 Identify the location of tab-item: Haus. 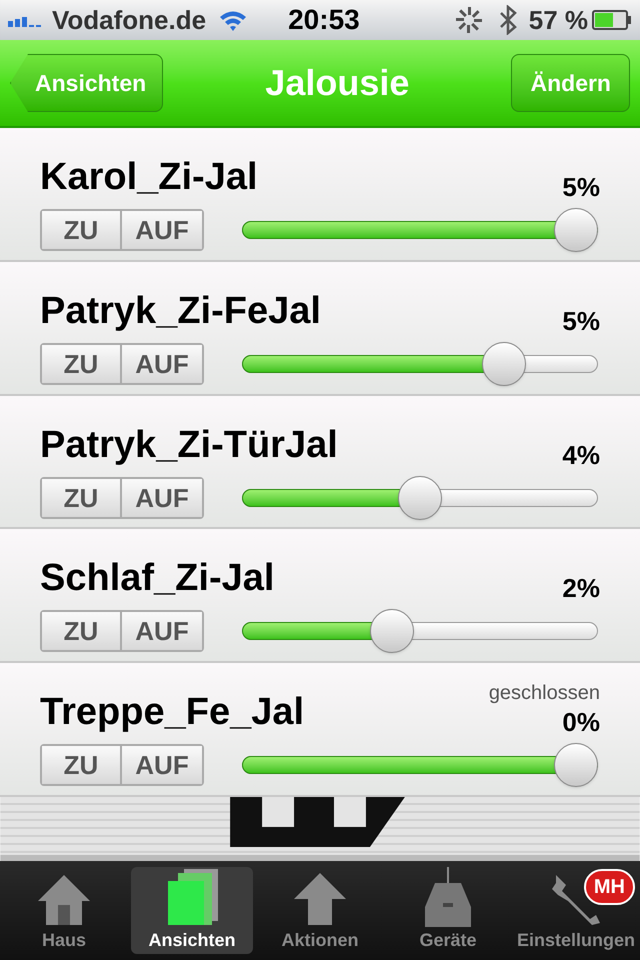
(64, 910).